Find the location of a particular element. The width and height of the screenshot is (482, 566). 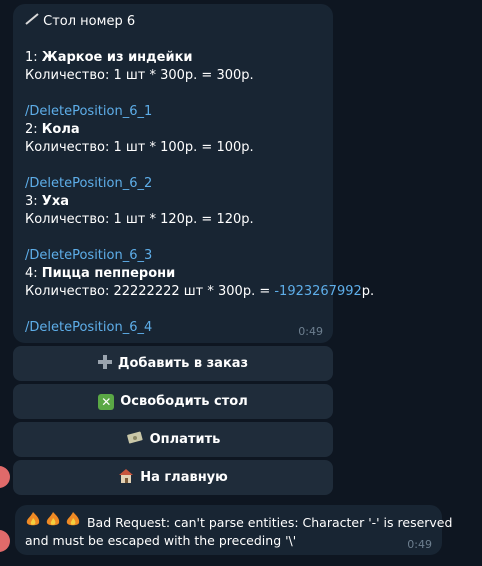

add-to-order-button: Добавить в заказ is located at coordinates (173, 363).